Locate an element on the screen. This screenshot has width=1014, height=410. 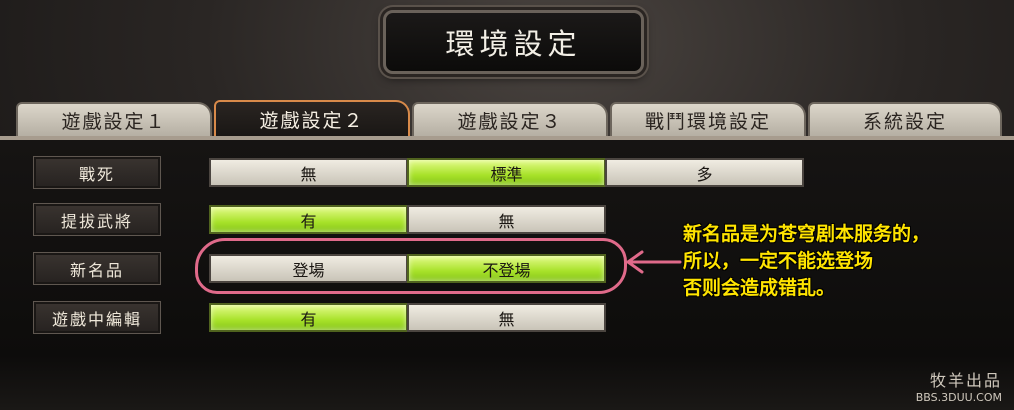
new-treasures-option-not-appear: 不登場 is located at coordinates (506, 268).